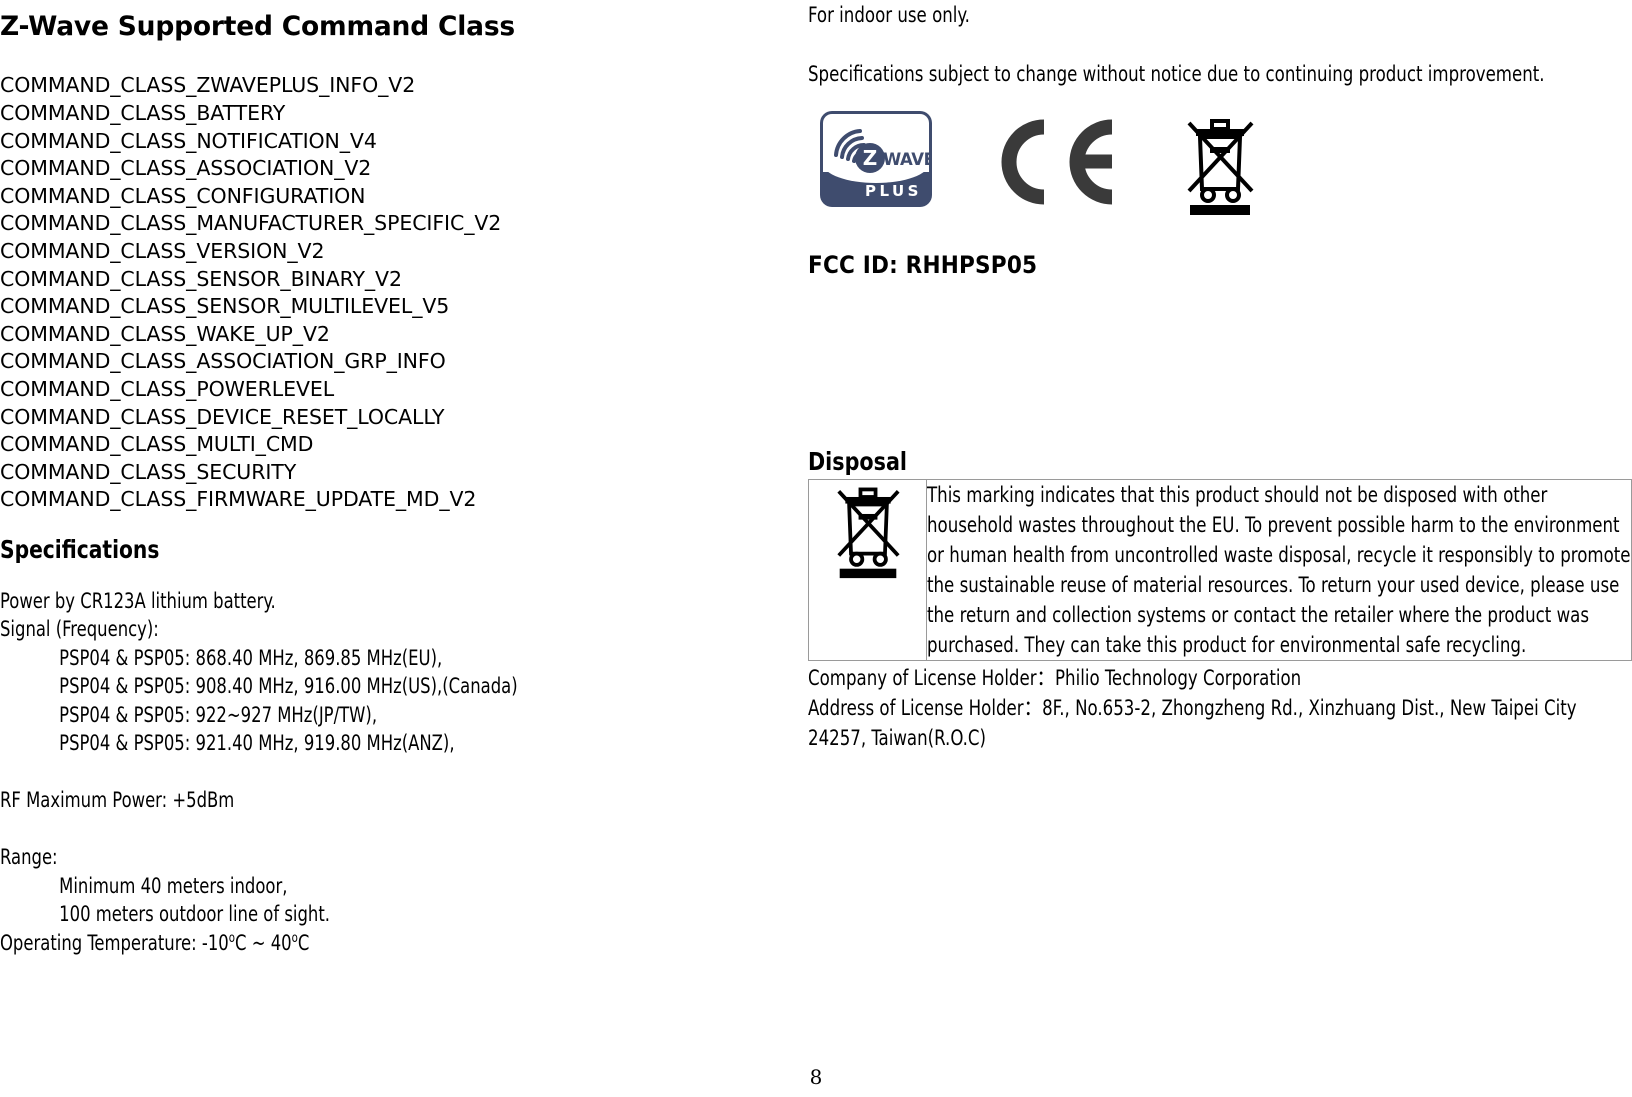 This screenshot has height=1097, width=1632. I want to click on indoor-use-note: For indoor use only., so click(889, 15).